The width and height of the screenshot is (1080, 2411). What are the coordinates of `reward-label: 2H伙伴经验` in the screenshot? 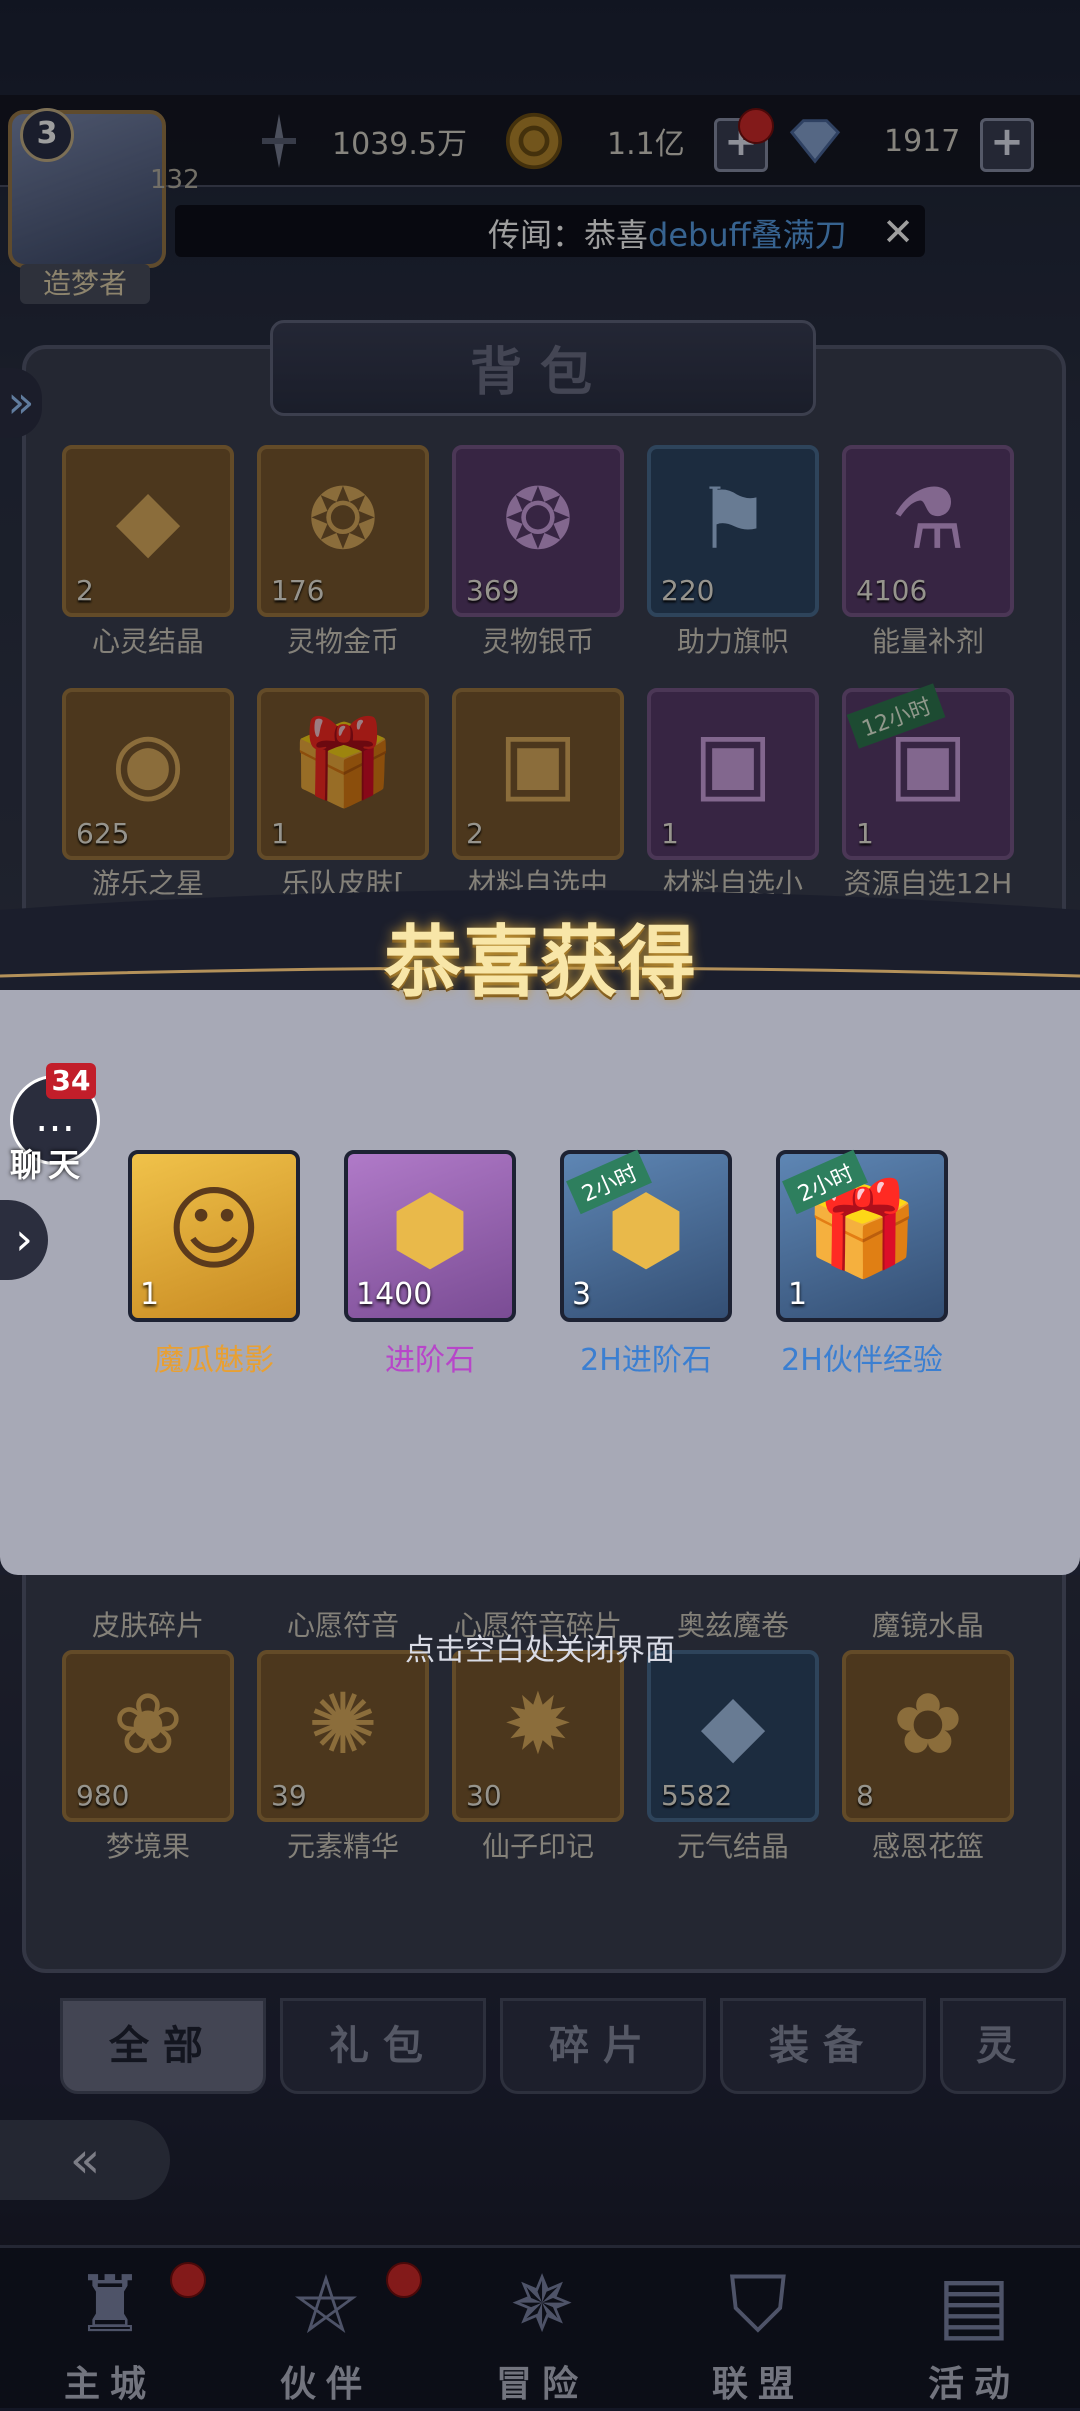 It's located at (862, 1360).